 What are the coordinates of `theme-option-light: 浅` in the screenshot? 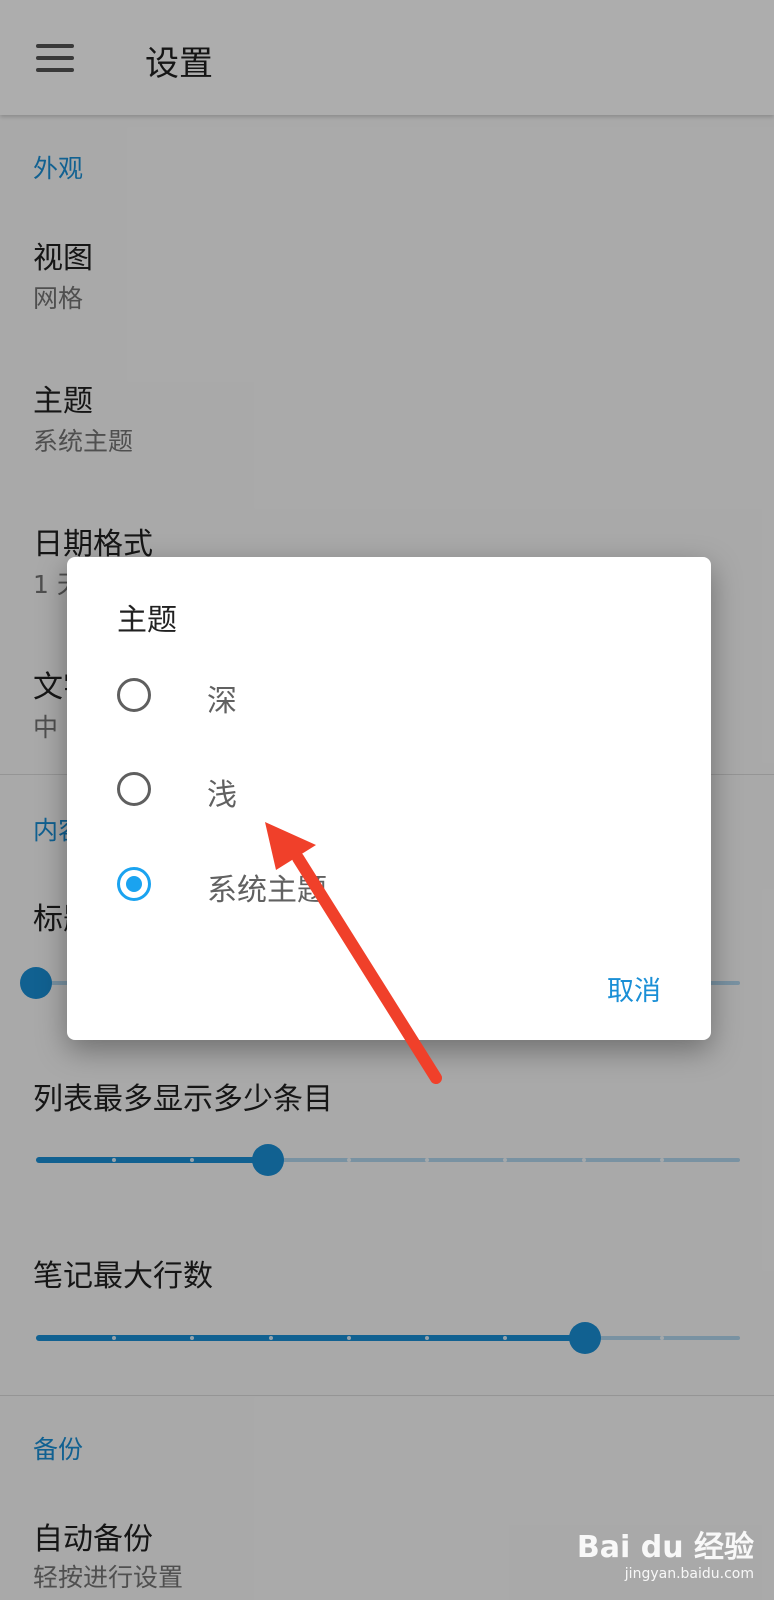 It's located at (397, 793).